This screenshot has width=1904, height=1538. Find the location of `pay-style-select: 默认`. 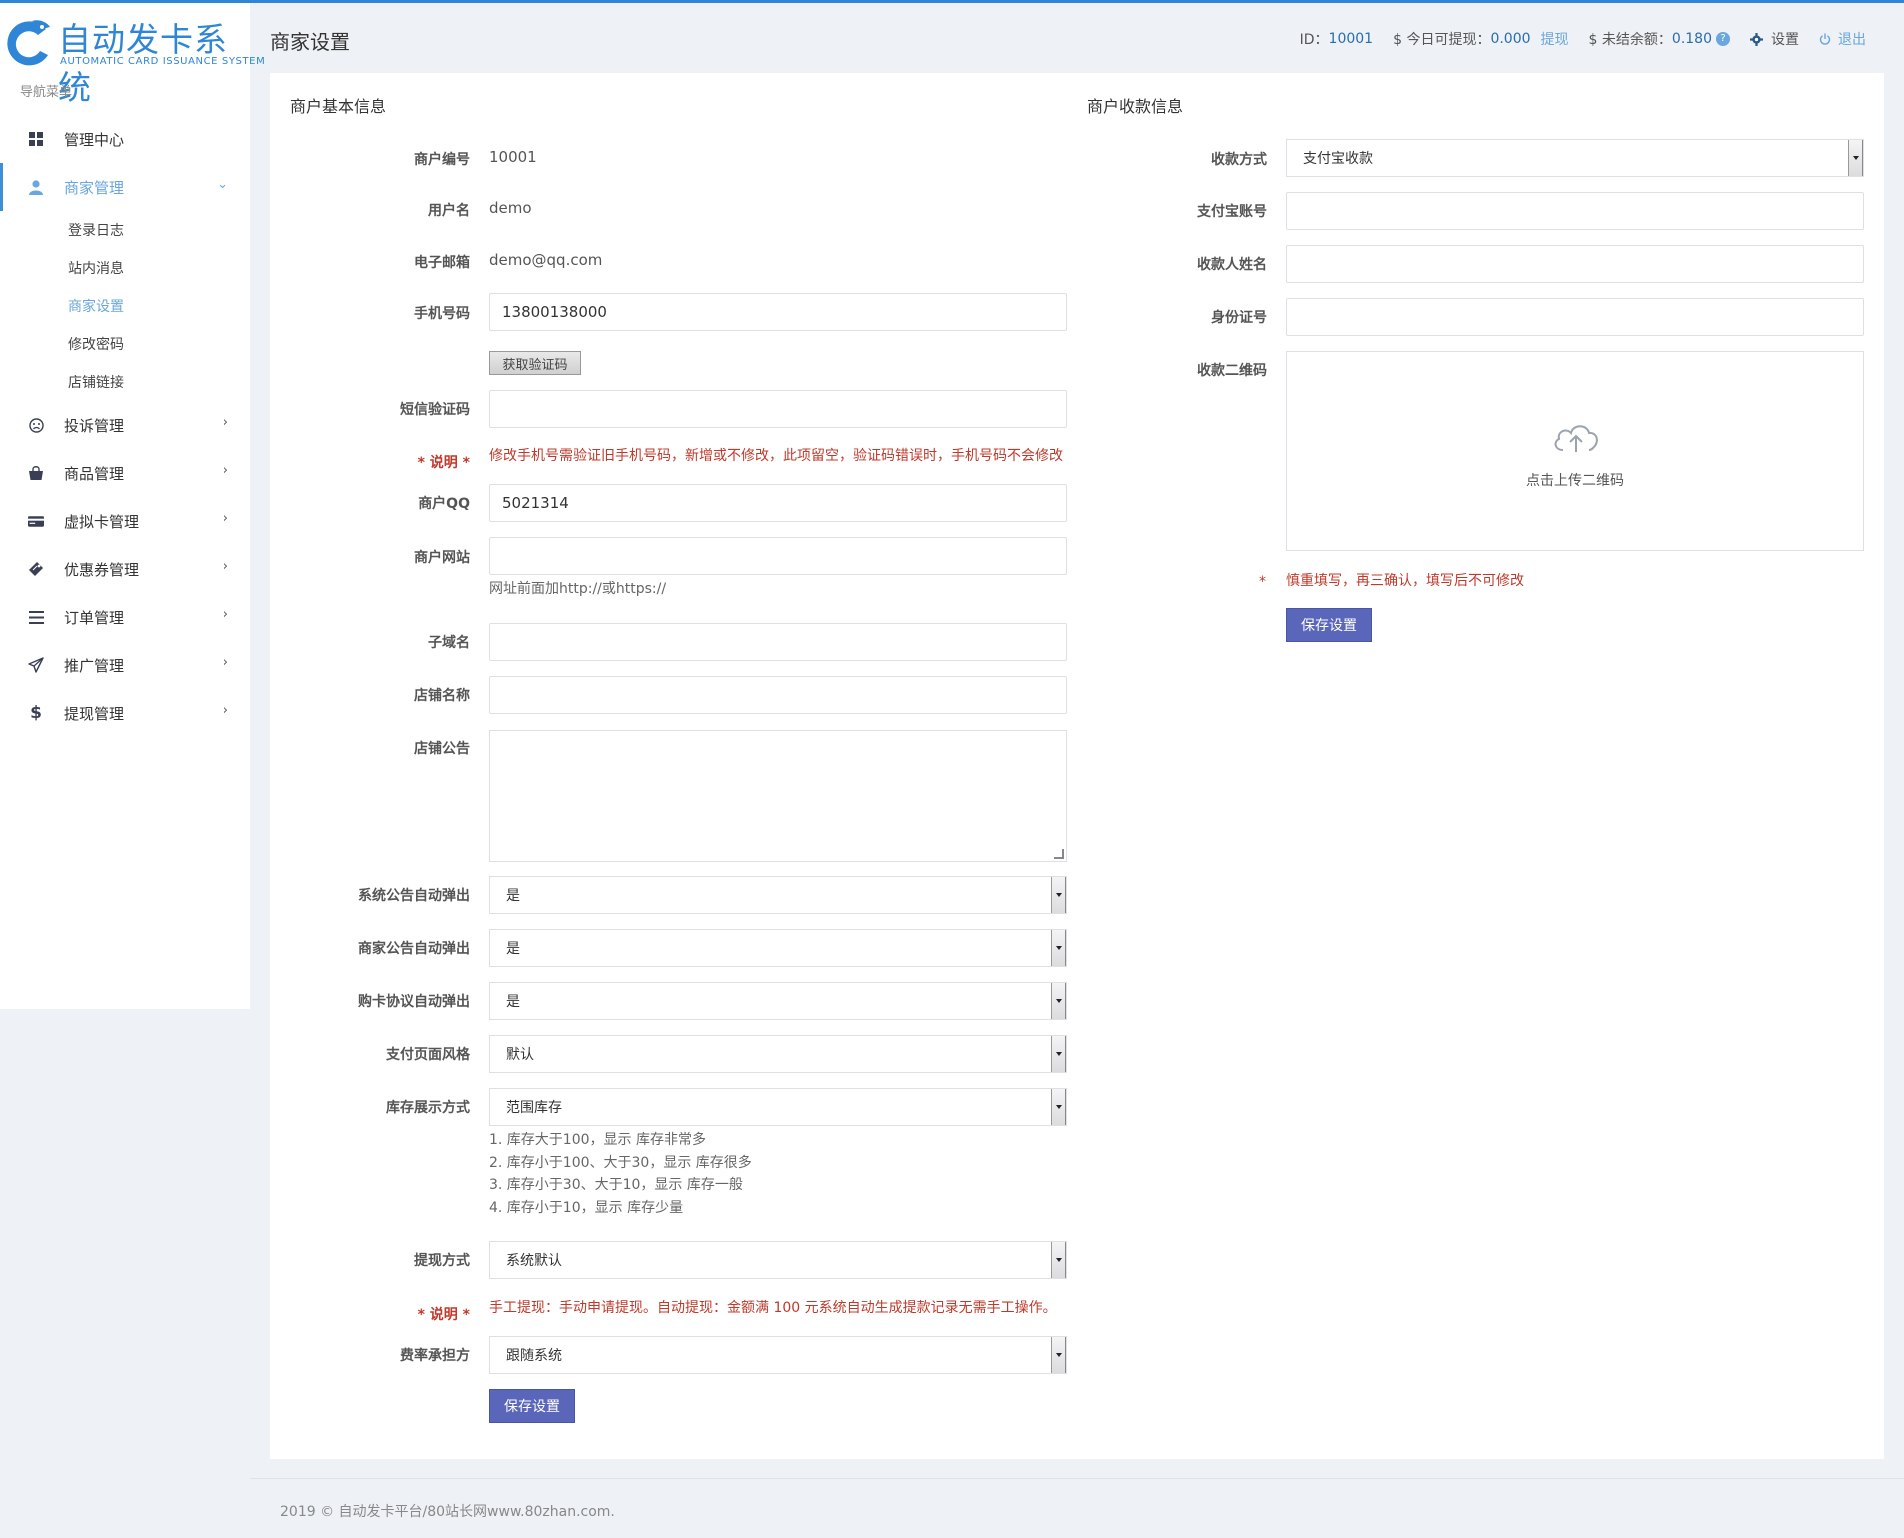

pay-style-select: 默认 is located at coordinates (778, 1054).